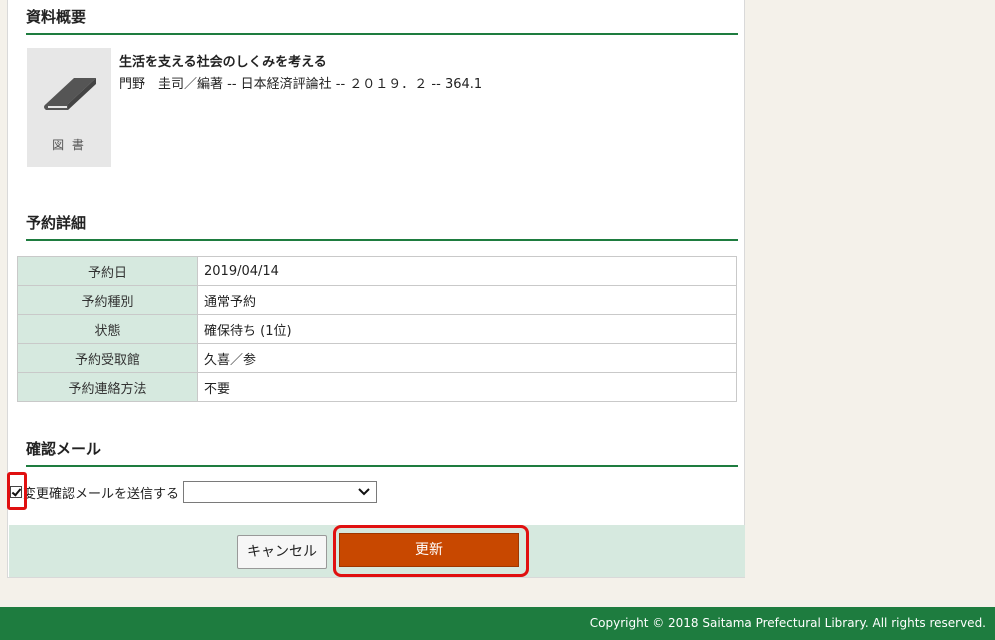 Image resolution: width=995 pixels, height=640 pixels. What do you see at coordinates (69, 145) in the screenshot?
I see `thumbnail-caption: 図 書` at bounding box center [69, 145].